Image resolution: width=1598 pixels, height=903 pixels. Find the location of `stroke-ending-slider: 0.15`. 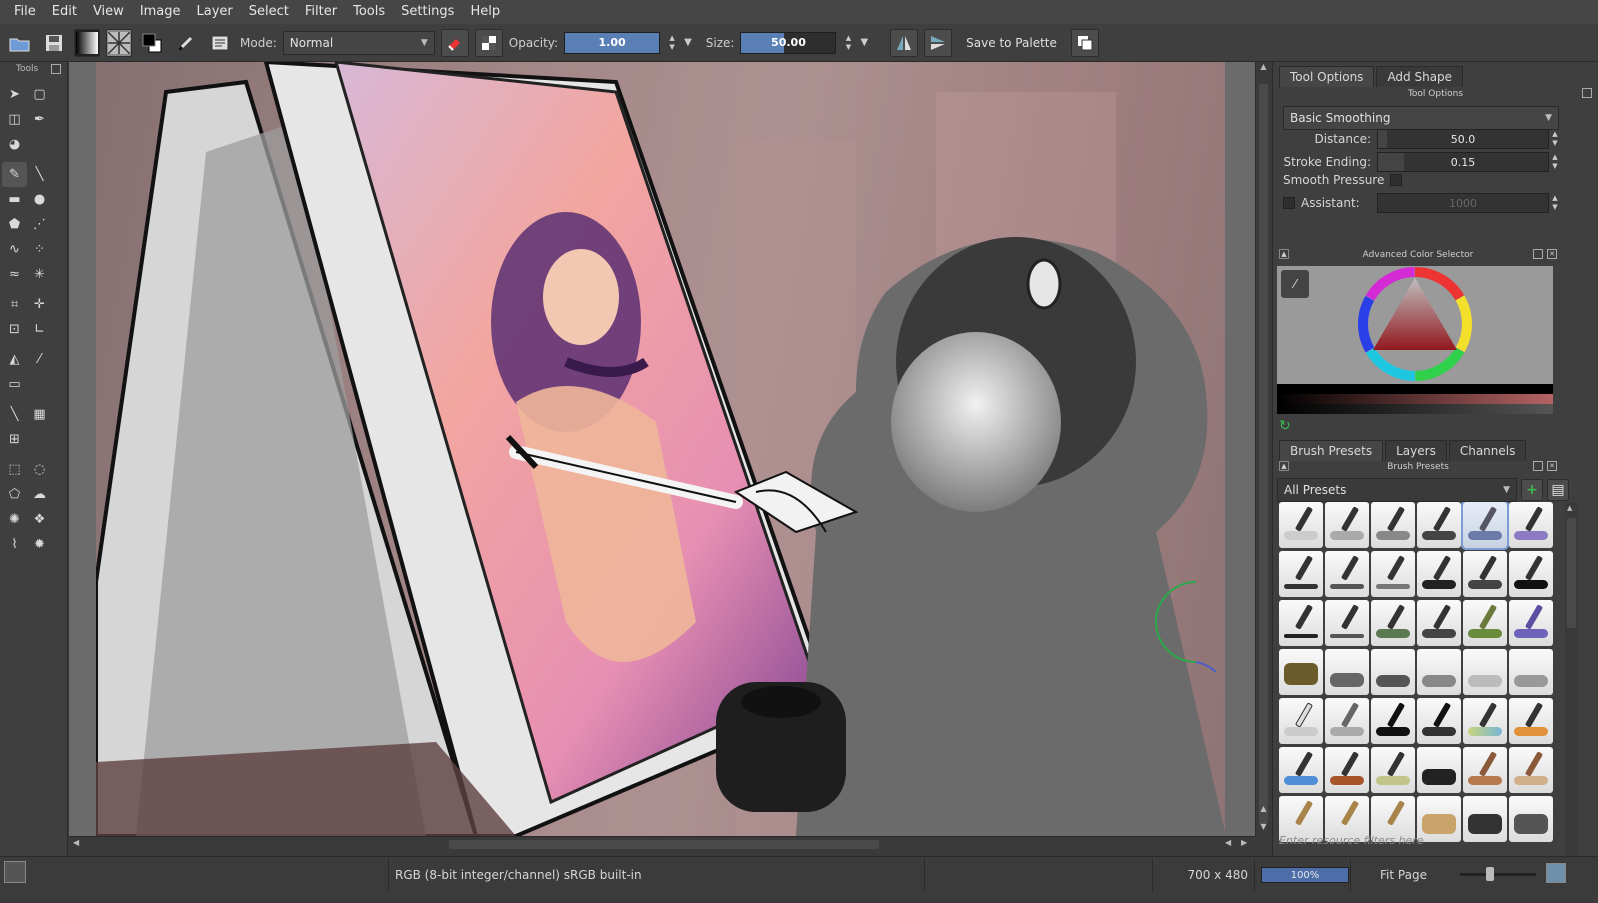

stroke-ending-slider: 0.15 is located at coordinates (1463, 162).